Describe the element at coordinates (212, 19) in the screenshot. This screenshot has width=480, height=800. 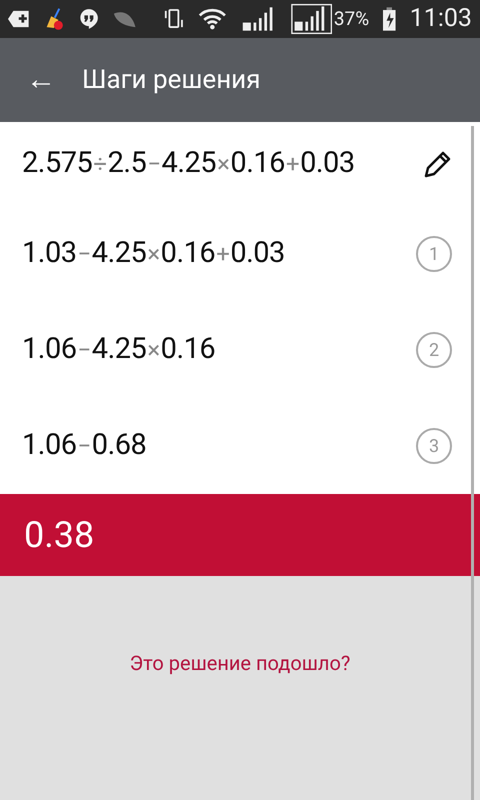
I see `wifi-icon` at that location.